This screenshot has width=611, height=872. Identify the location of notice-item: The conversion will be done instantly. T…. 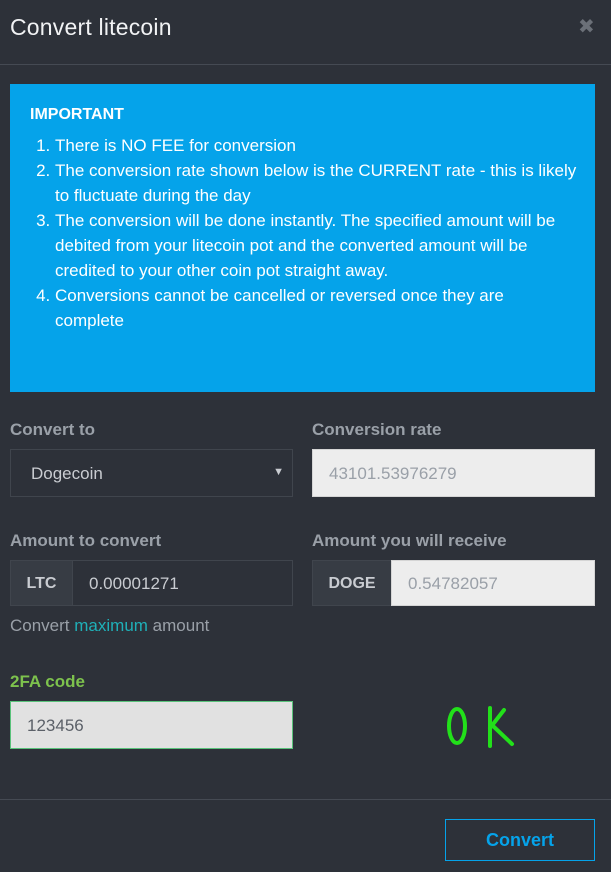
(316, 245).